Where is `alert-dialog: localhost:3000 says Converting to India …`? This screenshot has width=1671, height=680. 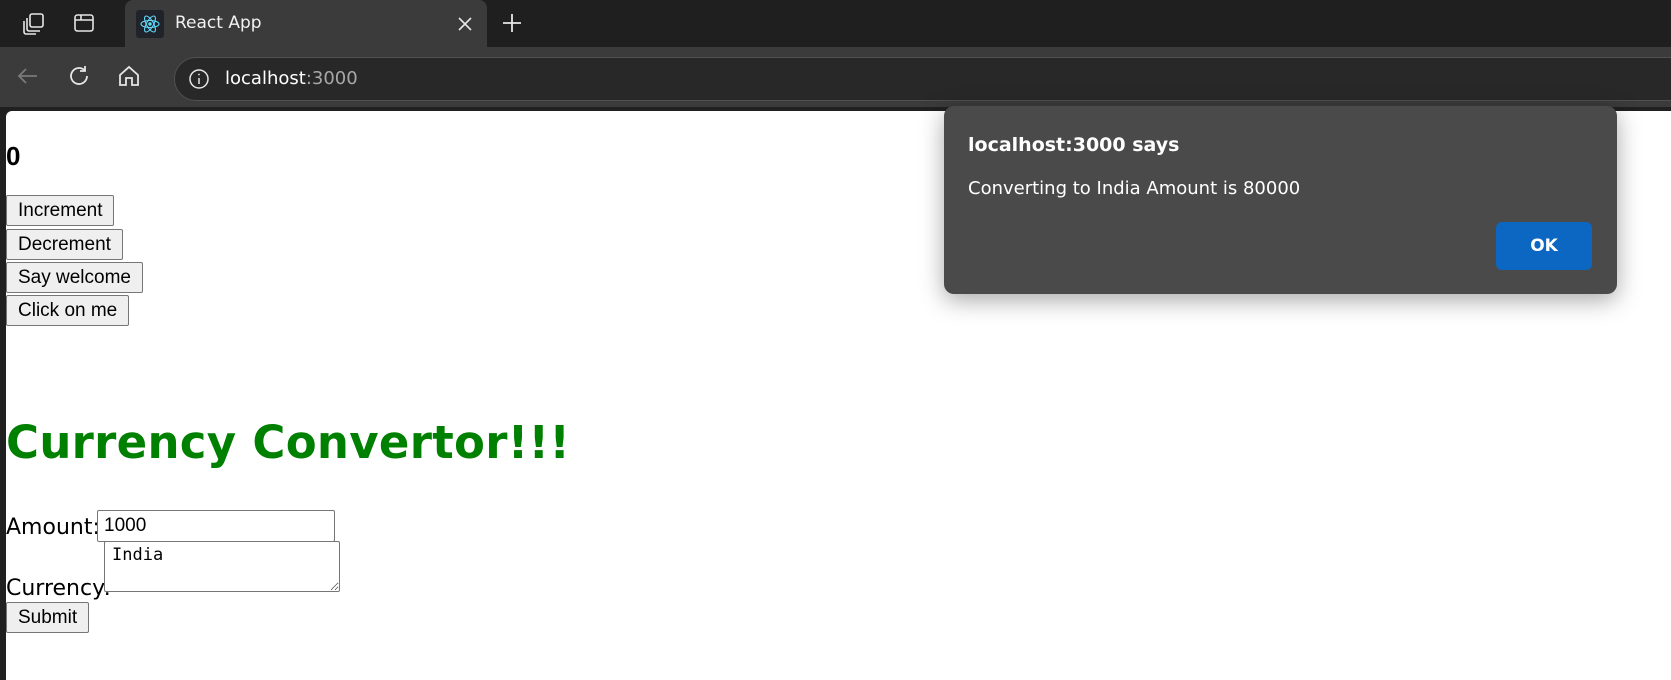
alert-dialog: localhost:3000 says Converting to India … is located at coordinates (1280, 200).